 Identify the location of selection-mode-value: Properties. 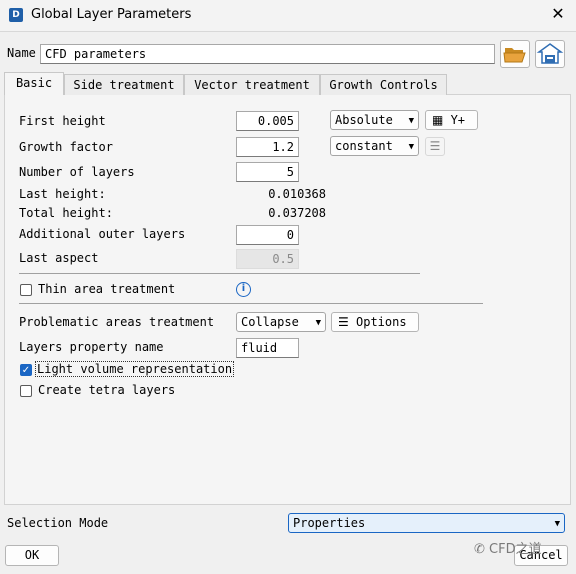
(329, 523).